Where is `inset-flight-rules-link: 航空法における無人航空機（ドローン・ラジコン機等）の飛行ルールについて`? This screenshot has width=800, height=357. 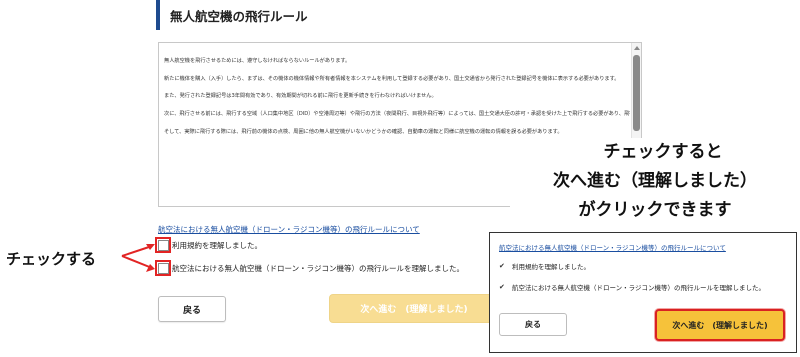 inset-flight-rules-link: 航空法における無人航空機（ドローン・ラジコン機等）の飛行ルールについて is located at coordinates (612, 247).